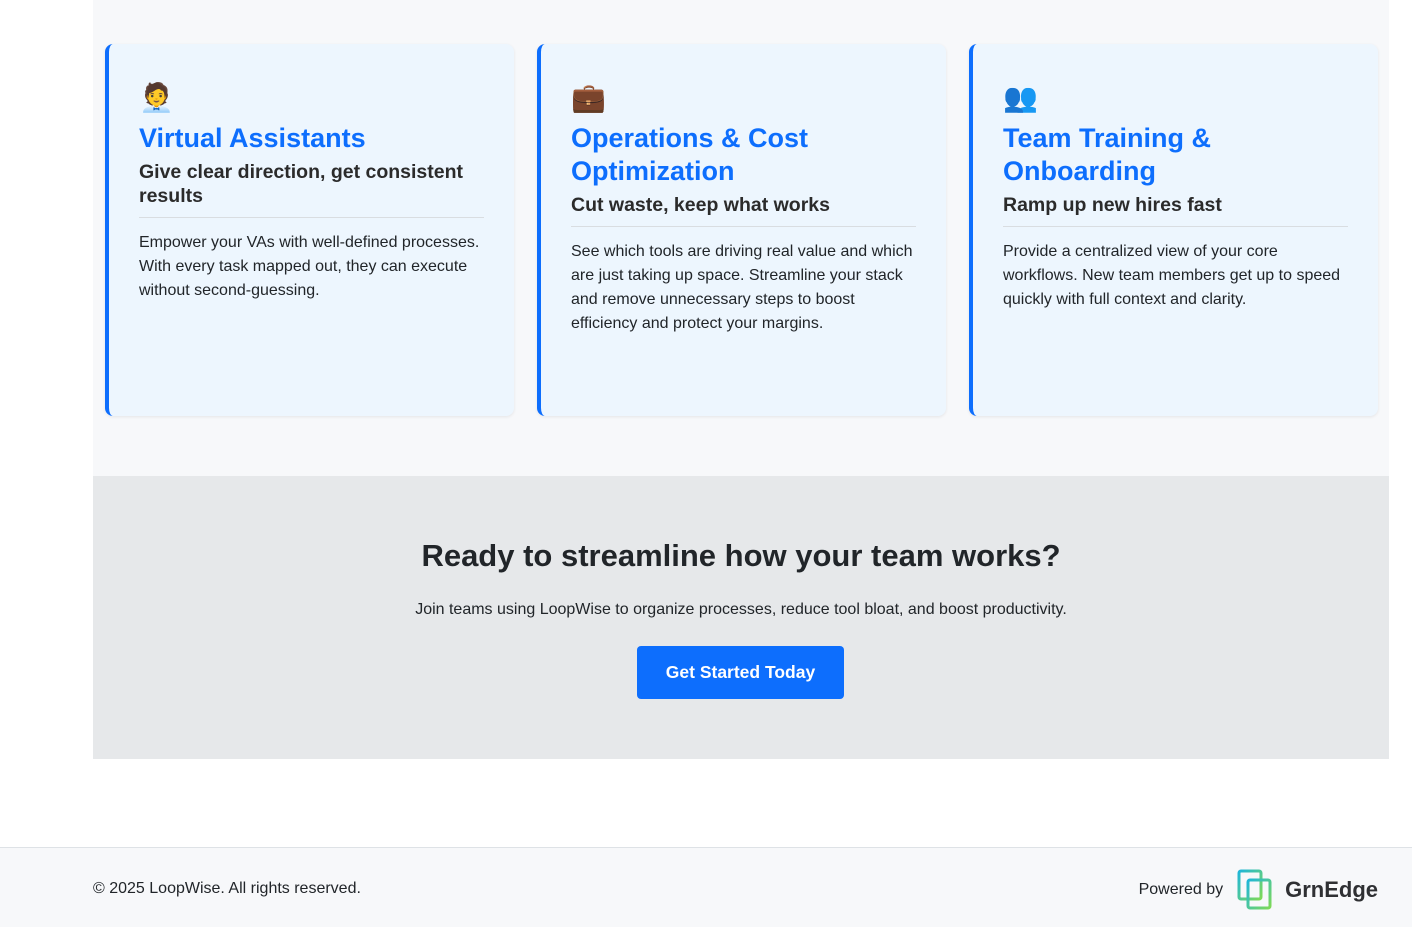  Describe the element at coordinates (1331, 889) in the screenshot. I see `brand-name: GrnEdge` at that location.